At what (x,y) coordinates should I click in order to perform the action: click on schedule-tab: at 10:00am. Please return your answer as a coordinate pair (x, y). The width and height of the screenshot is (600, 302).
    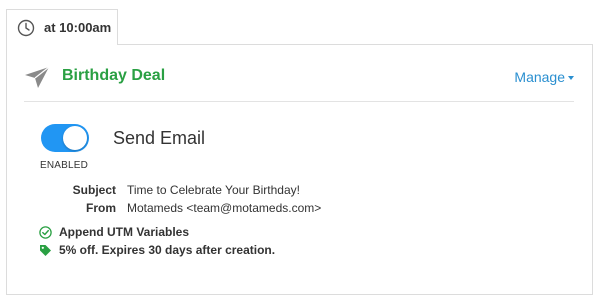
    Looking at the image, I should click on (62, 27).